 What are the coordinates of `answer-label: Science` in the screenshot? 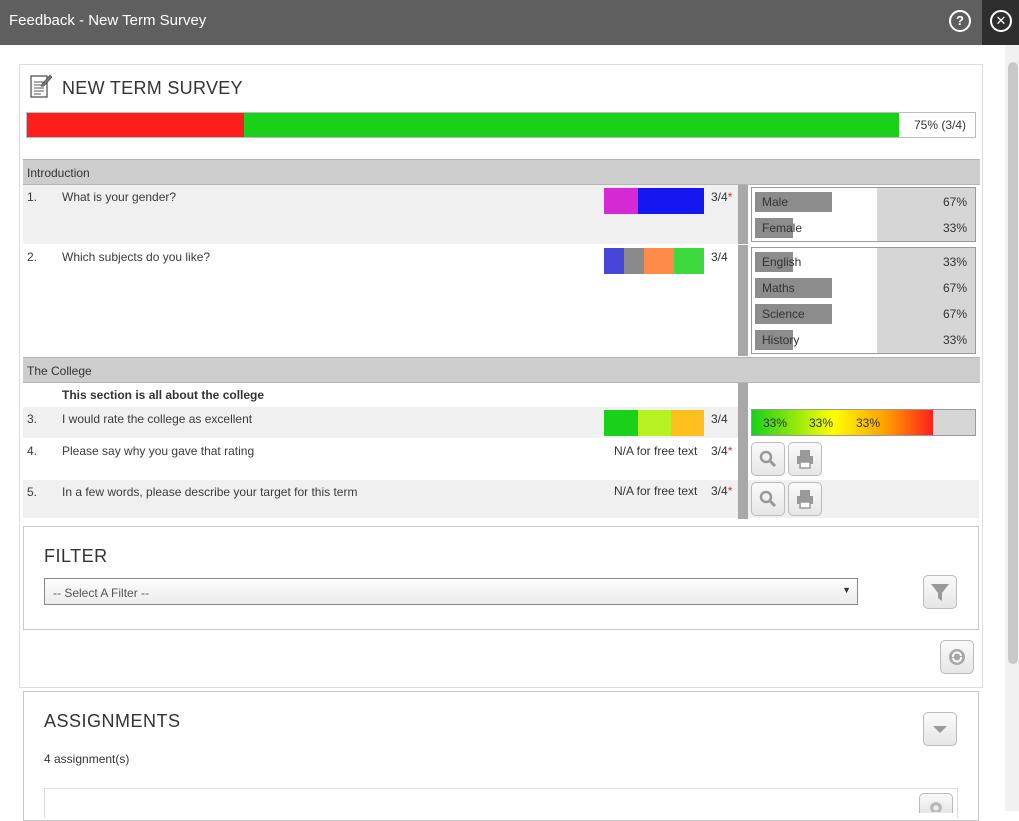 It's located at (783, 314).